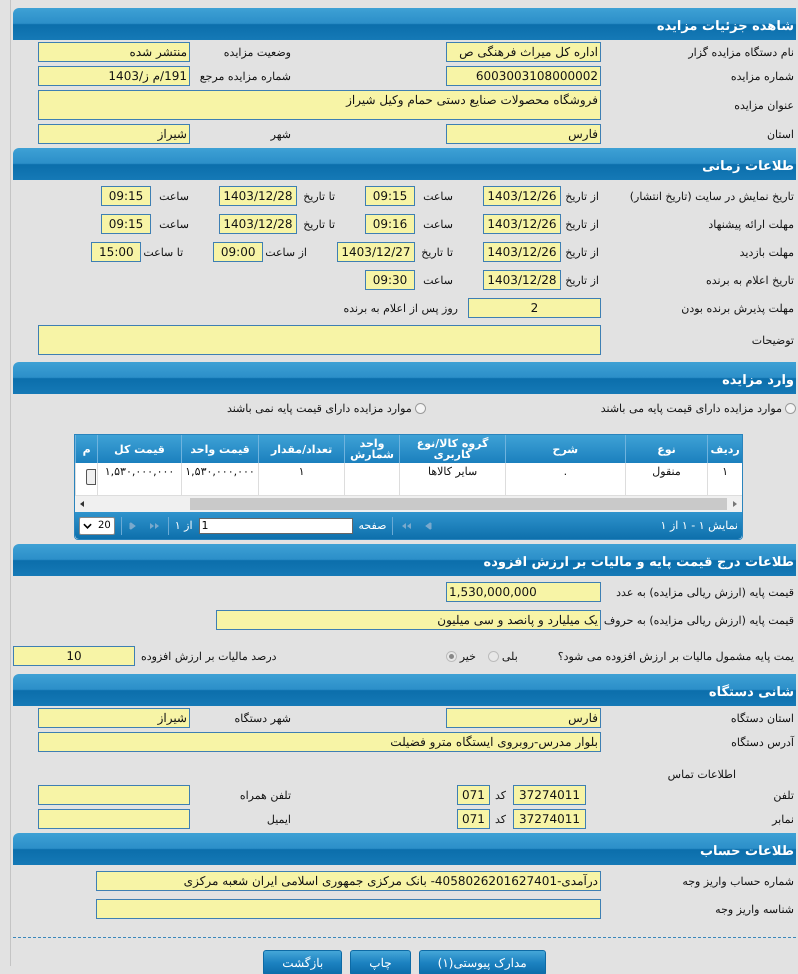 The width and height of the screenshot is (798, 974). I want to click on scrollbar-thumb, so click(458, 504).